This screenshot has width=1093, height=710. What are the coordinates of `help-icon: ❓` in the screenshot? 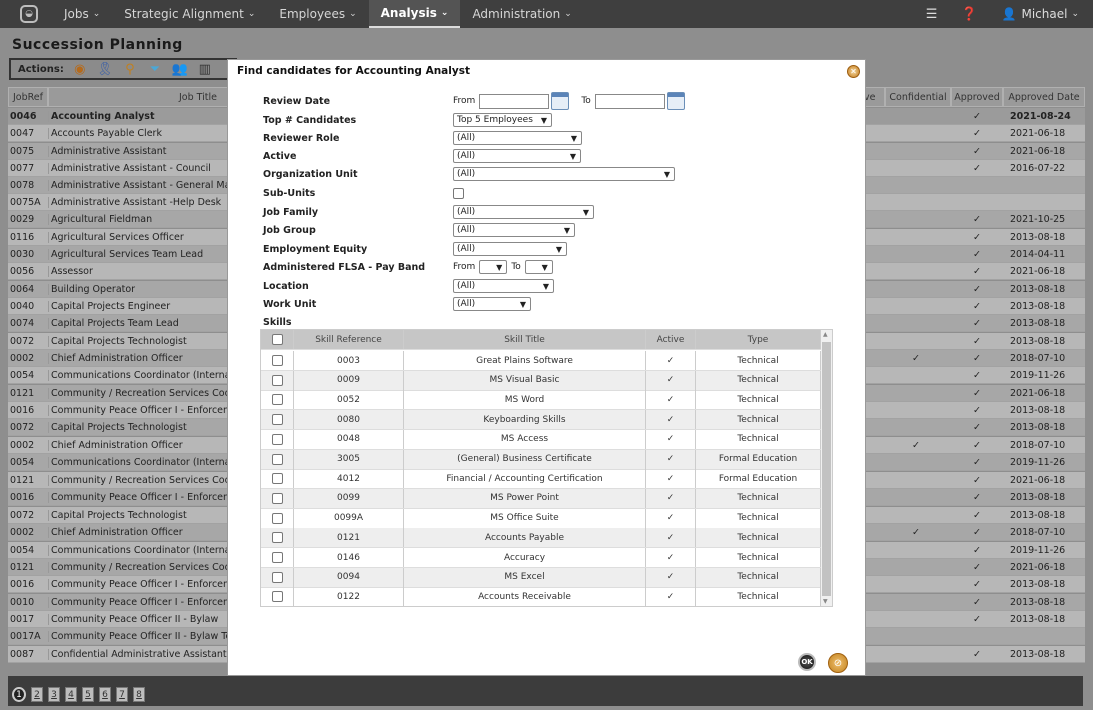 It's located at (969, 14).